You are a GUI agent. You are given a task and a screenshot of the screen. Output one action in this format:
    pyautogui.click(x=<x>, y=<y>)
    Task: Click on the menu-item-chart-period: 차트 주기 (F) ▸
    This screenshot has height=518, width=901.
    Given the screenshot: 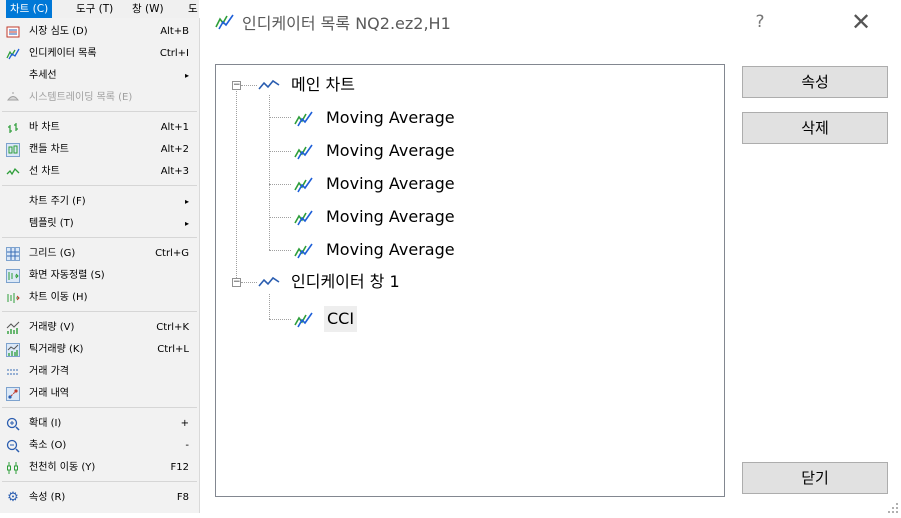 What is the action you would take?
    pyautogui.click(x=99, y=202)
    